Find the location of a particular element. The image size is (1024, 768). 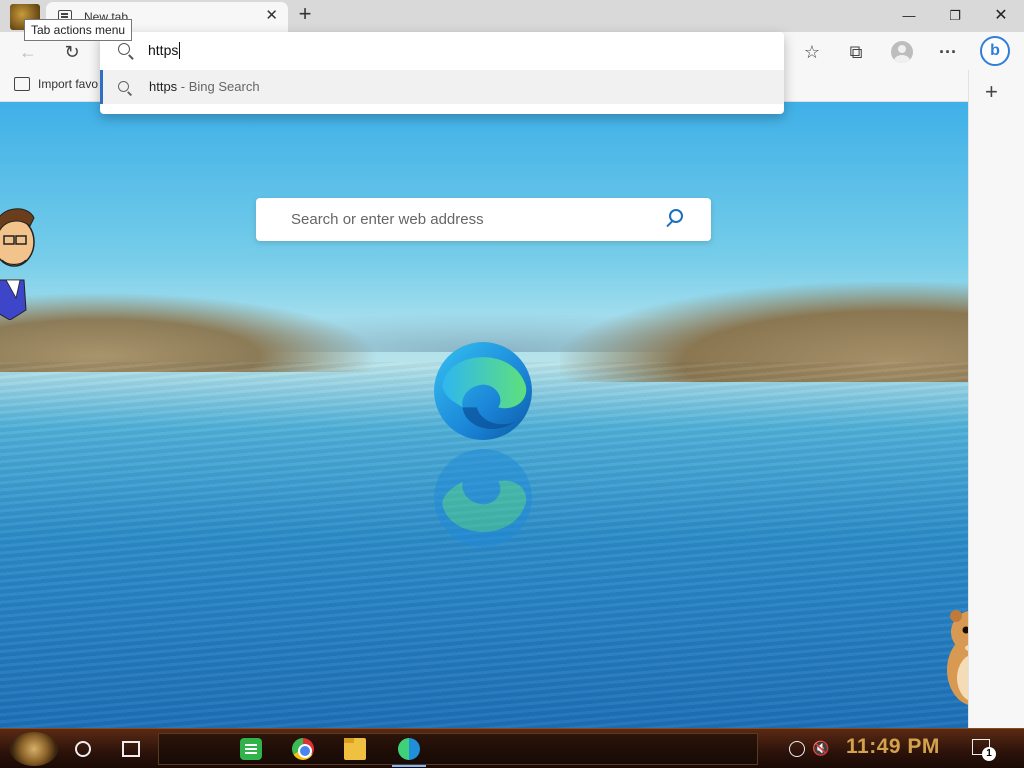

clock: 11:49 PM is located at coordinates (893, 747).